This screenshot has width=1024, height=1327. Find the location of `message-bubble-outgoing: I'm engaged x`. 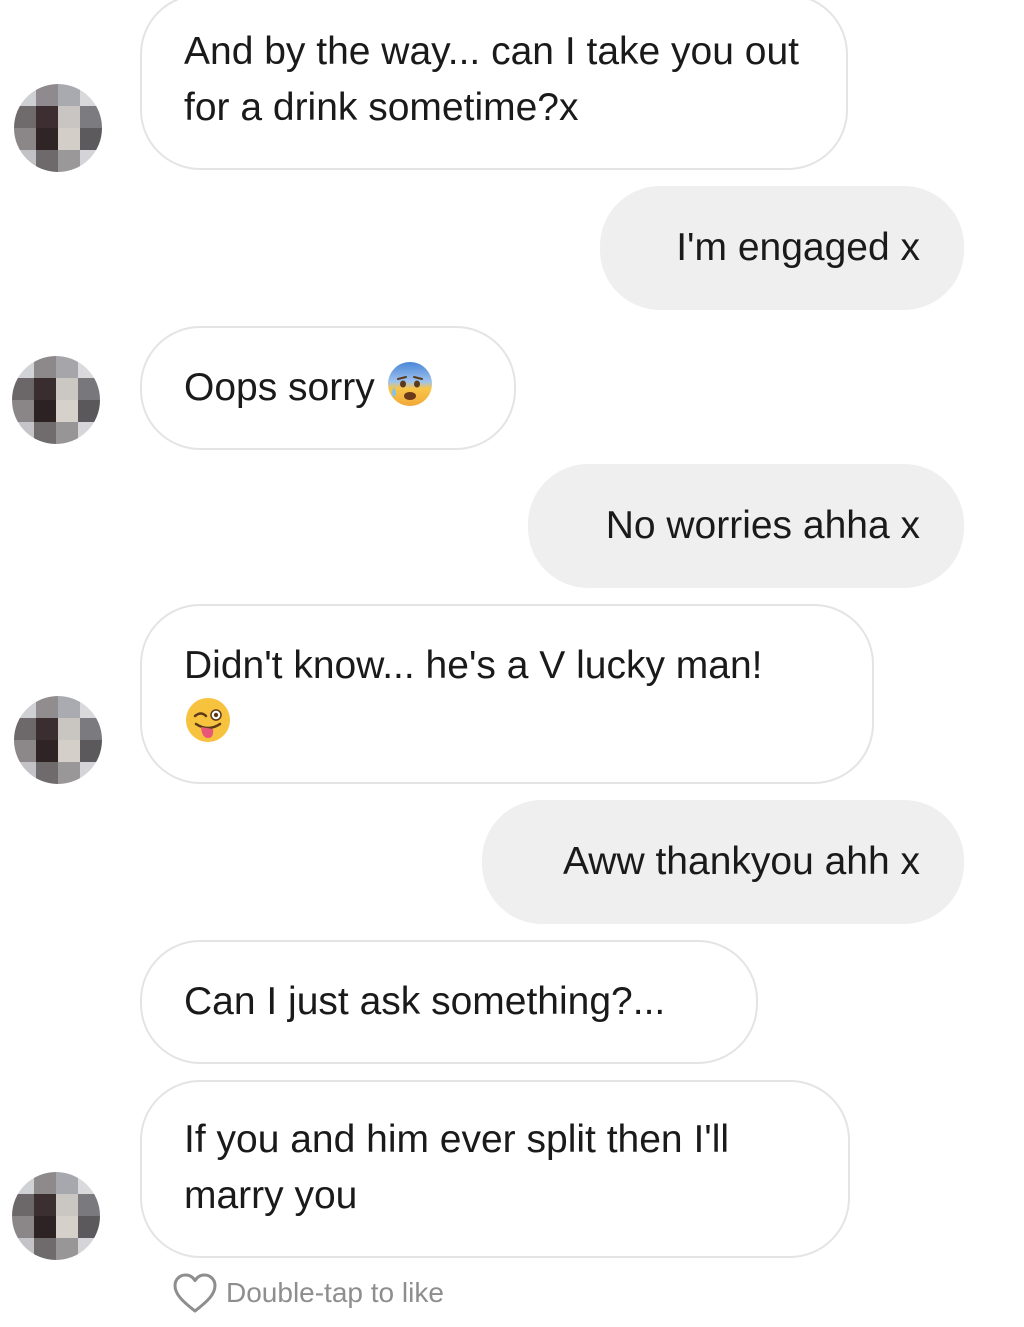

message-bubble-outgoing: I'm engaged x is located at coordinates (782, 248).